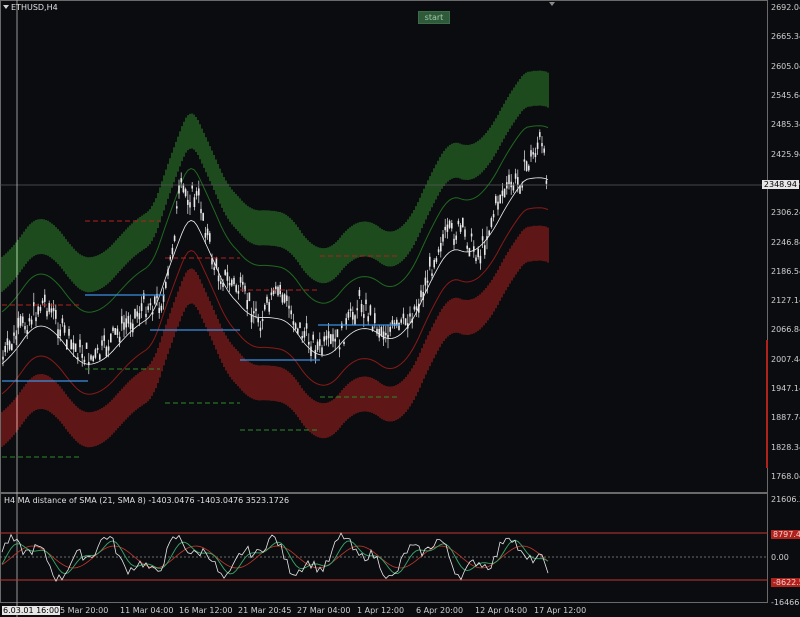  I want to click on indicator-axis-label: 21606.34, so click(785, 499).